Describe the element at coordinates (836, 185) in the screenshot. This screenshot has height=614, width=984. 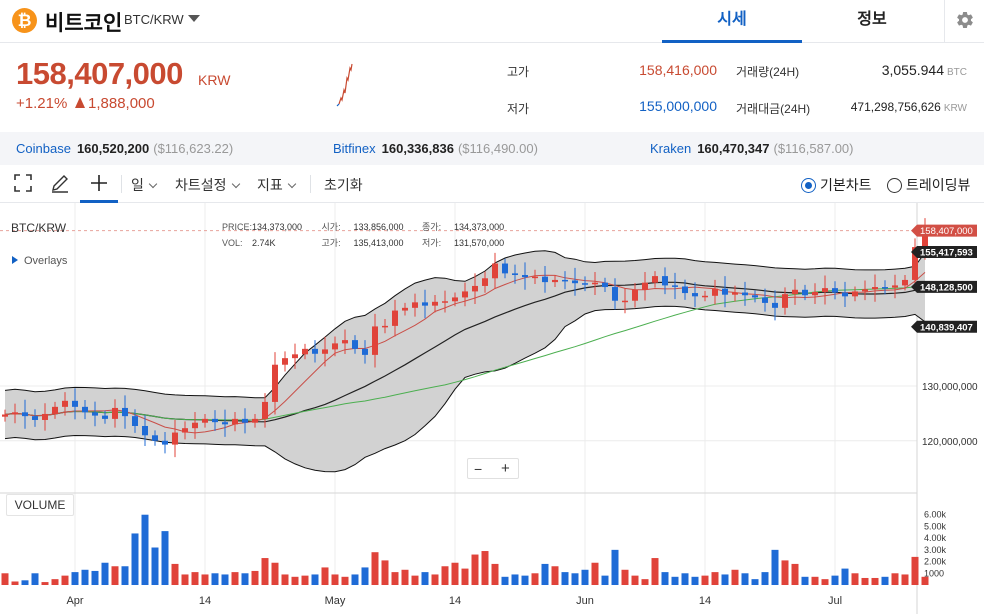
I see `radio-basic-chart: 기본차트` at that location.